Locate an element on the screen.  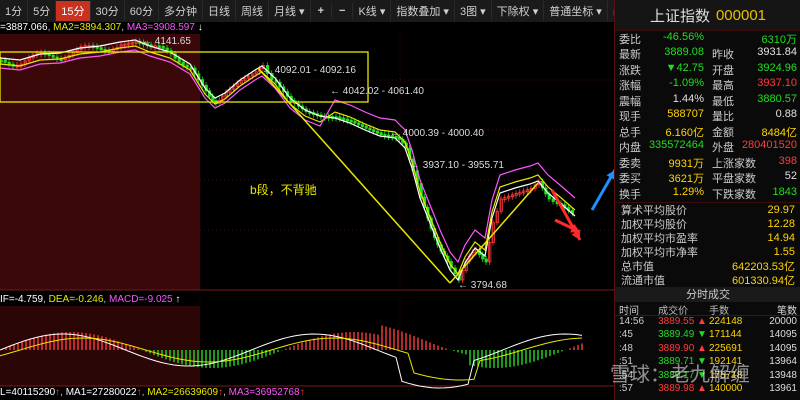
ma2-value: MA2=3894.307 is located at coordinates (87, 27).